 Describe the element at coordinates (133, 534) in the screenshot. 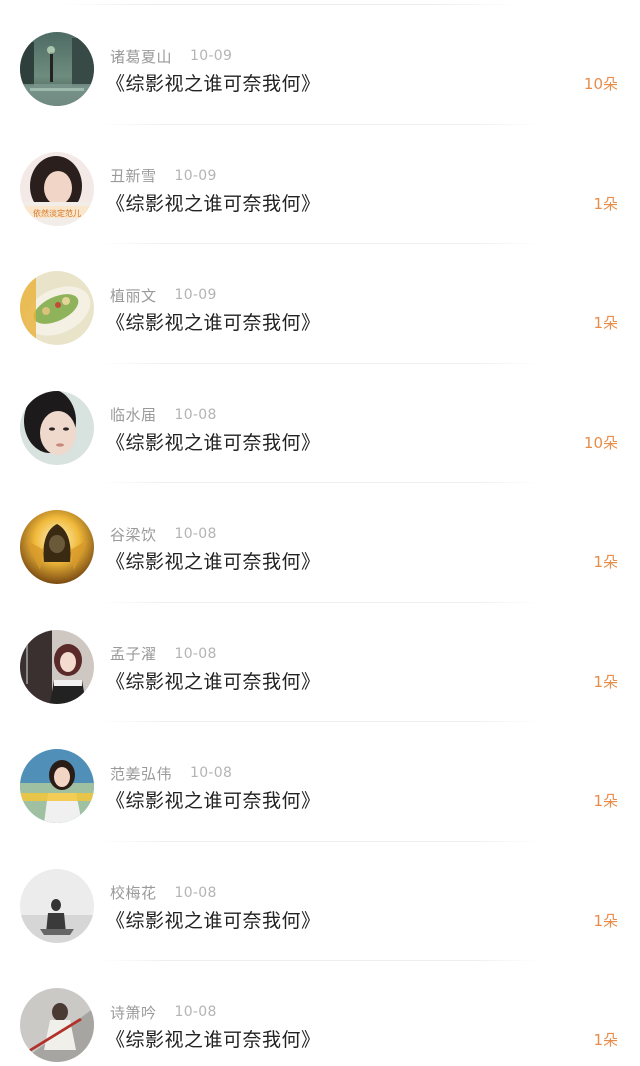

I see `user-name: 谷梁饮` at that location.